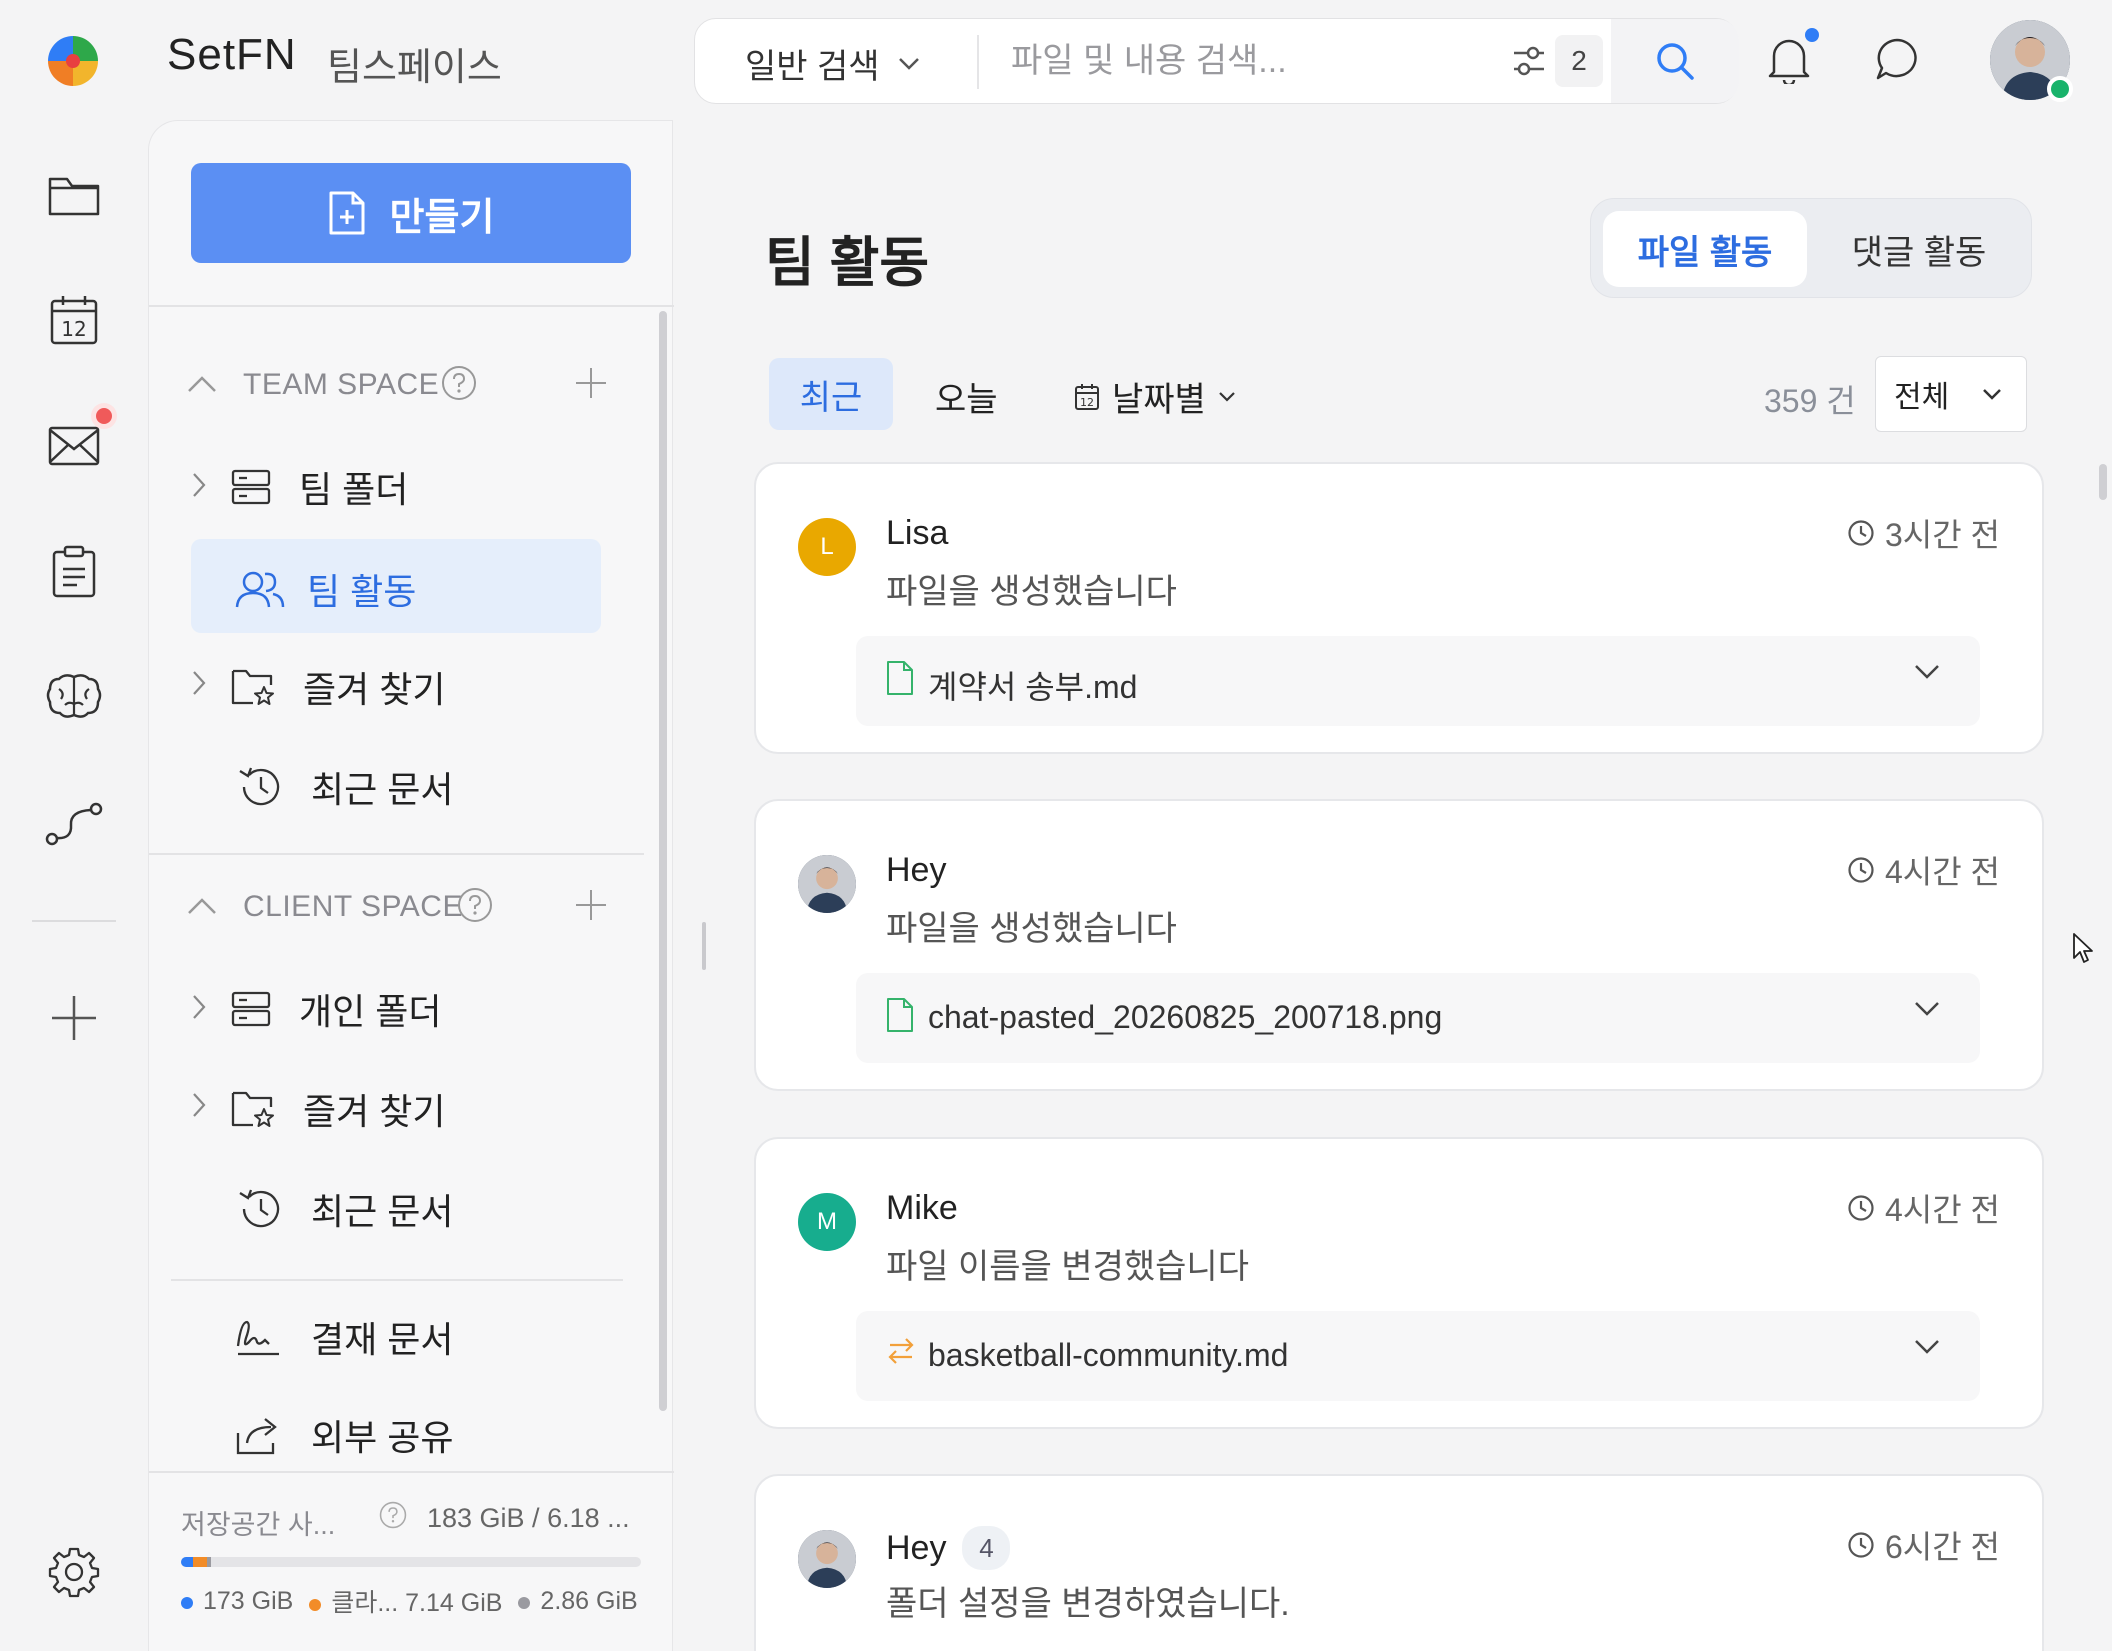 The height and width of the screenshot is (1651, 2112). What do you see at coordinates (382, 1437) in the screenshot?
I see `sidebar-item-label: 외부 공유` at bounding box center [382, 1437].